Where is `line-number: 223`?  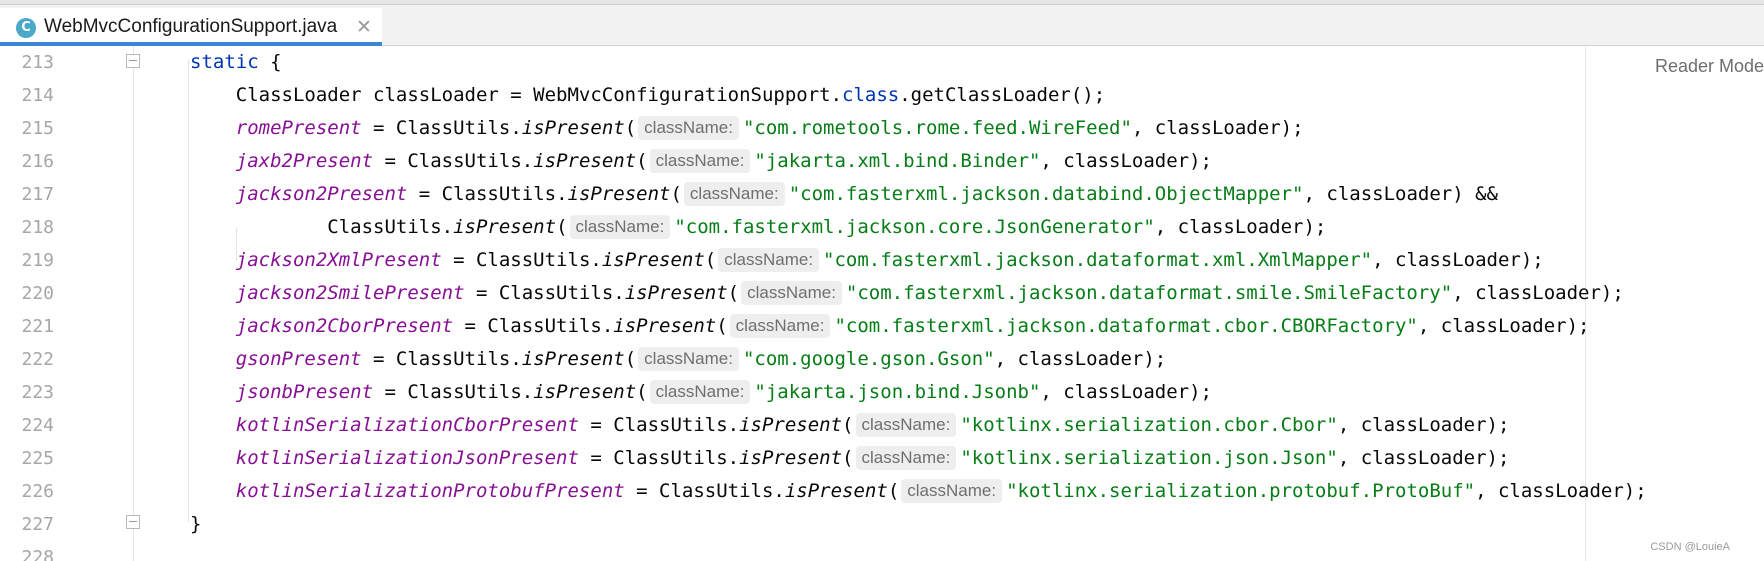
line-number: 223 is located at coordinates (37, 392).